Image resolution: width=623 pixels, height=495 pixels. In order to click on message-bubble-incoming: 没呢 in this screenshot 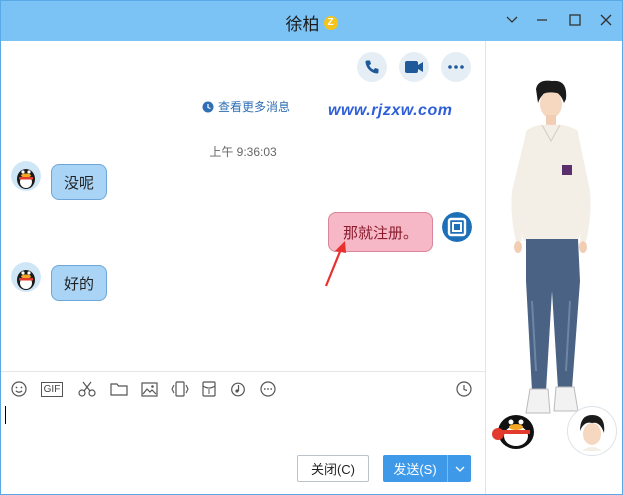, I will do `click(79, 182)`.